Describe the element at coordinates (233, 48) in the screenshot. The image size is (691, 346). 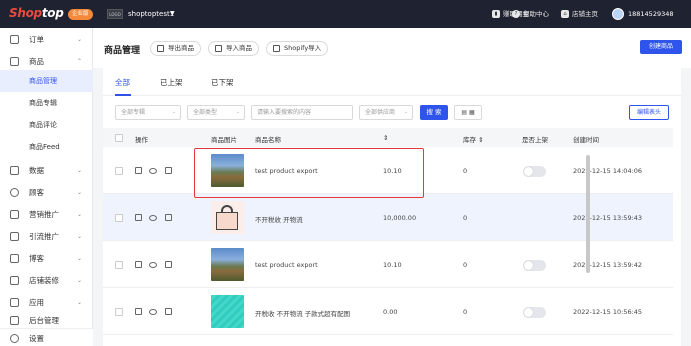
I see `import-products-button: 导入商品` at that location.